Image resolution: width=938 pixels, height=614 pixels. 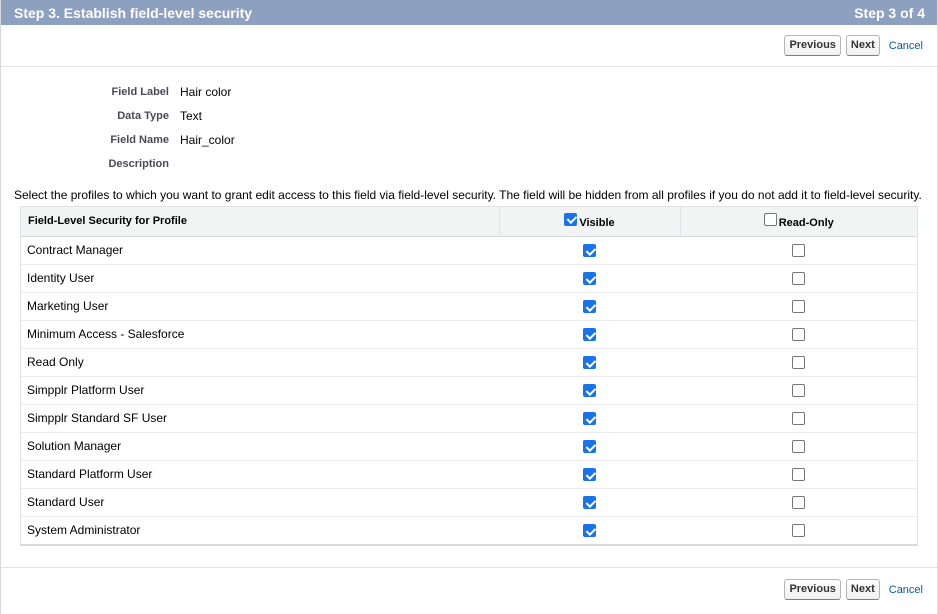 I want to click on table-row: Simpplr Platform User, so click(x=469, y=390).